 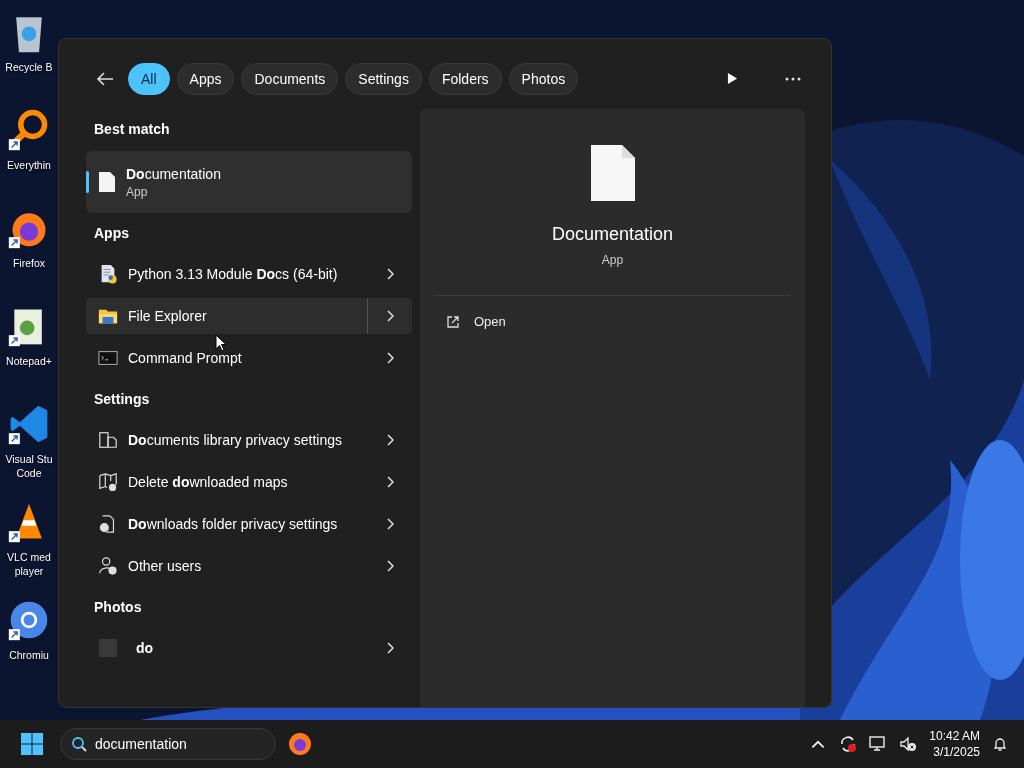 What do you see at coordinates (249, 566) in the screenshot?
I see `result-item: Other users` at bounding box center [249, 566].